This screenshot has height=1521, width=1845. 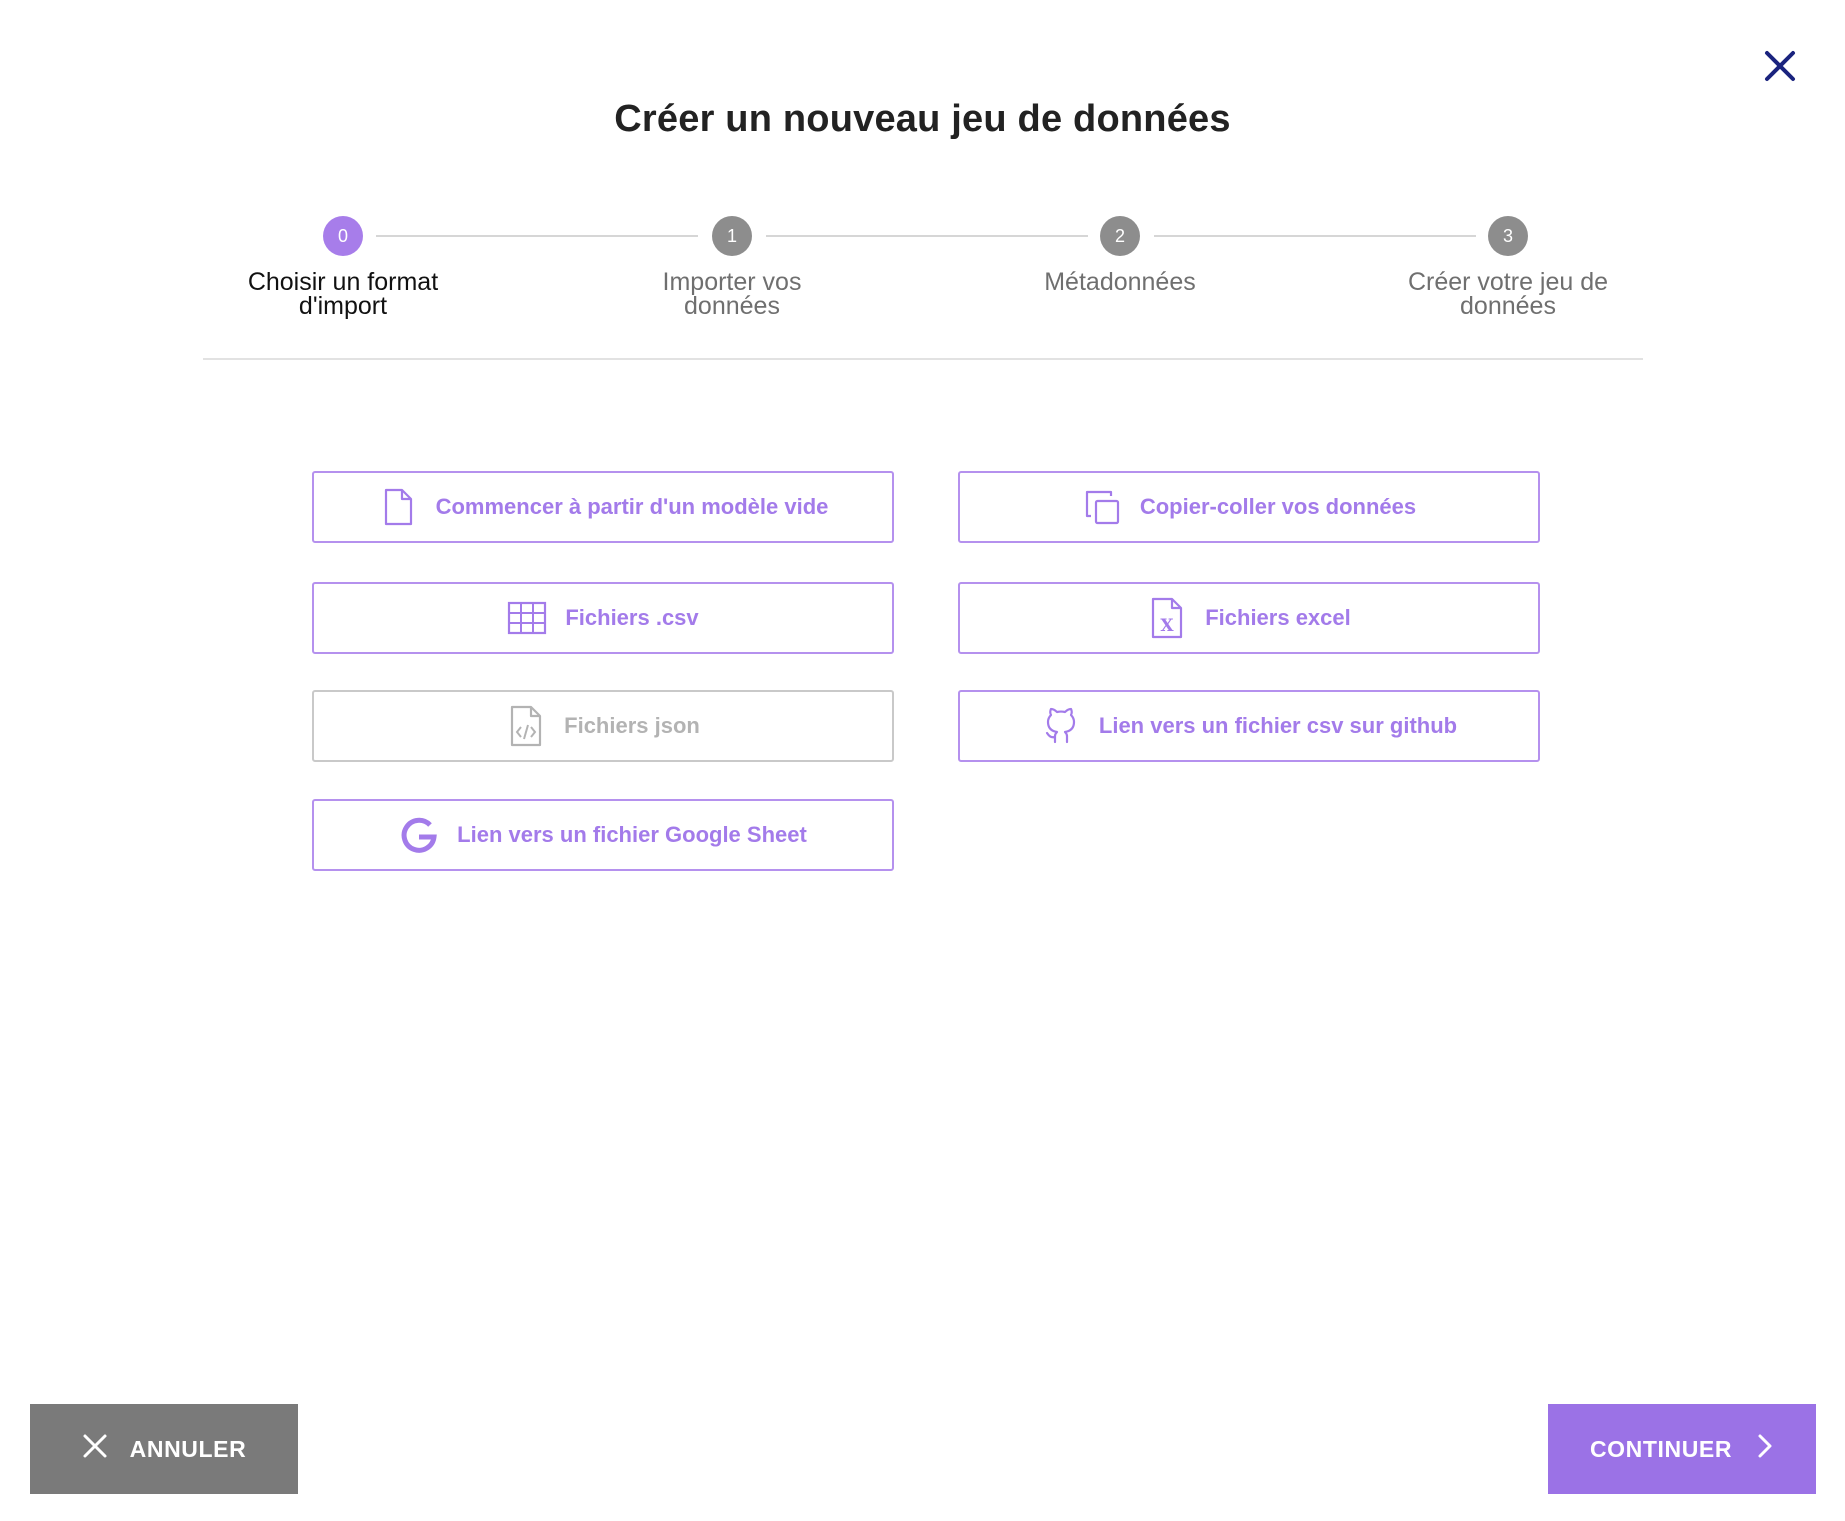 I want to click on cancel-label: ANNULER, so click(x=188, y=1448).